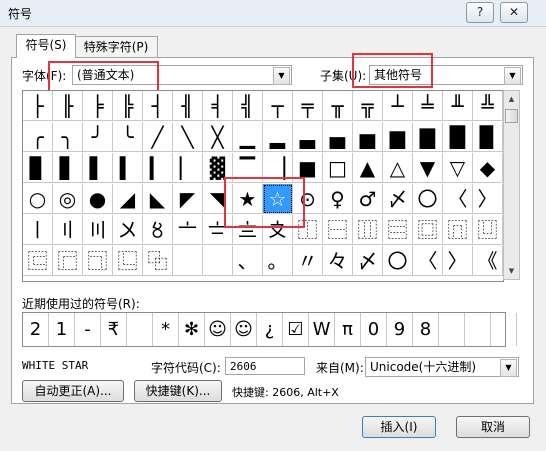 This screenshot has width=546, height=451. What do you see at coordinates (188, 199) in the screenshot?
I see `symbol-cell: ◤` at bounding box center [188, 199].